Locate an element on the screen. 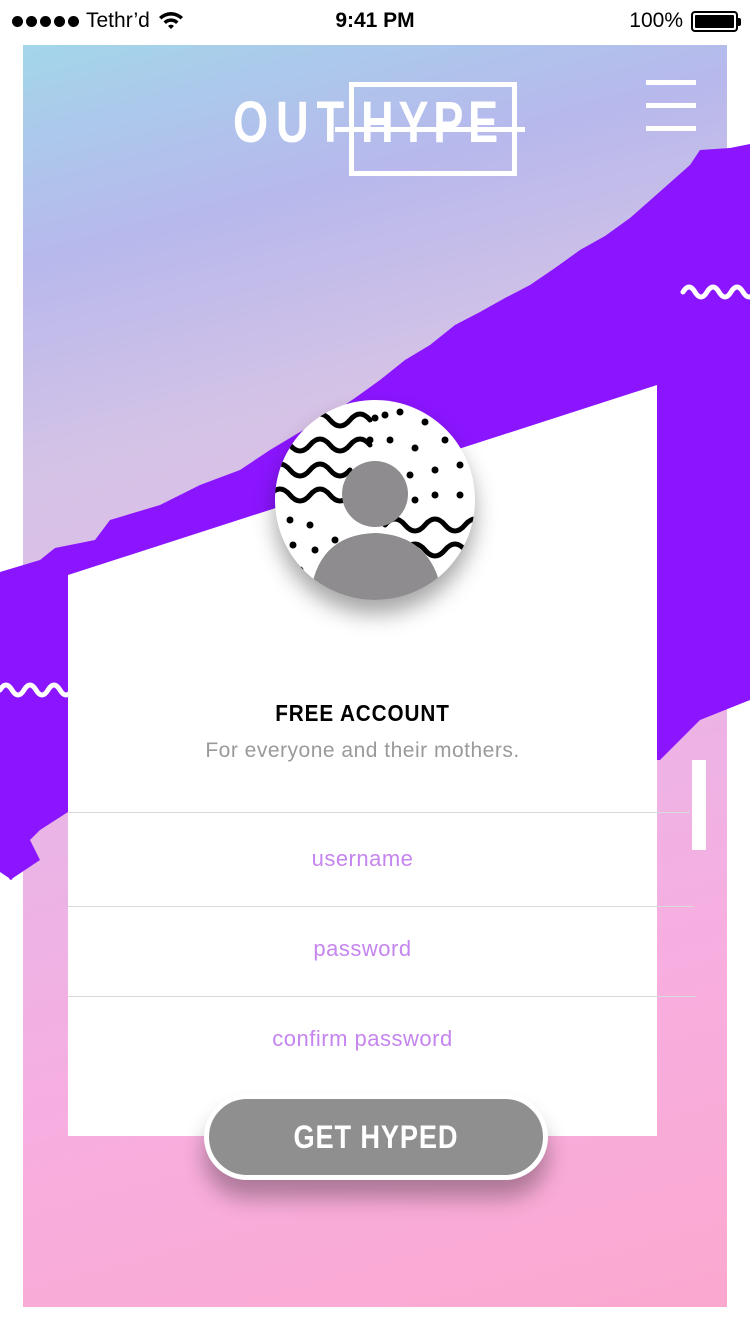  outhype-logo: OUT HYPE is located at coordinates (383, 130).